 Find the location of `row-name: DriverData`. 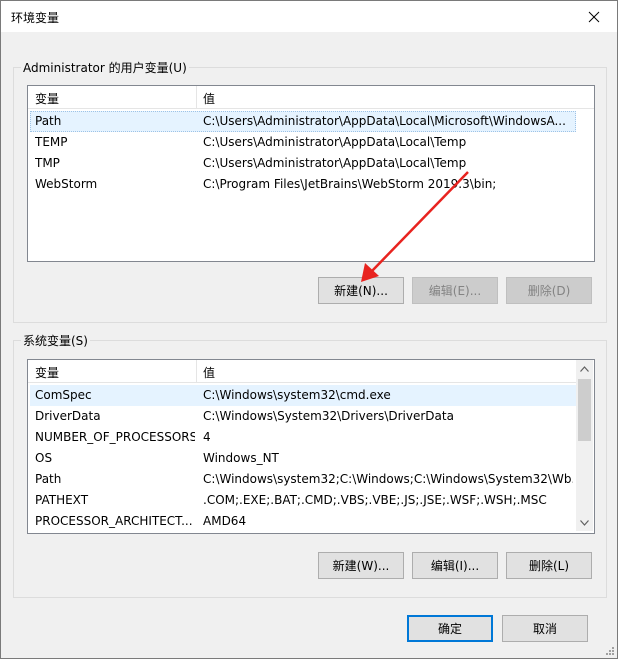

row-name: DriverData is located at coordinates (68, 416).